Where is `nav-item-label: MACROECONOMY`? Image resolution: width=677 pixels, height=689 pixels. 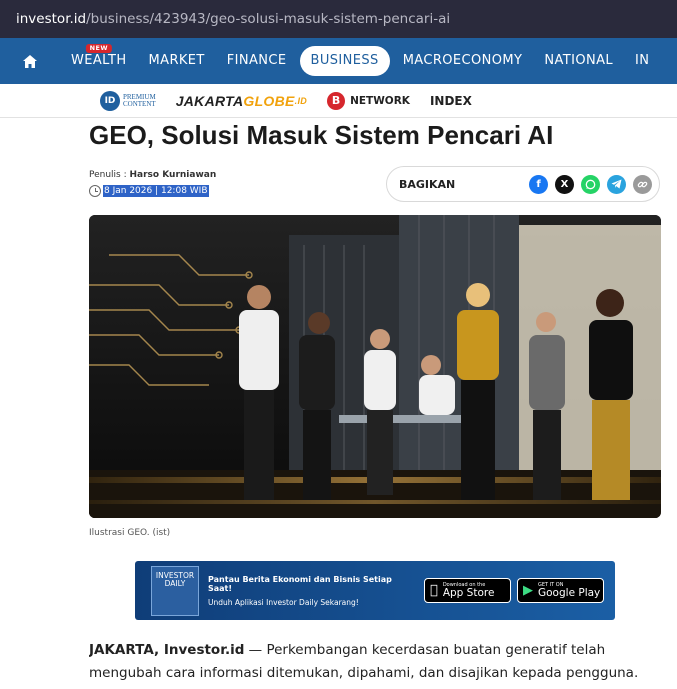 nav-item-label: MACROECONOMY is located at coordinates (462, 60).